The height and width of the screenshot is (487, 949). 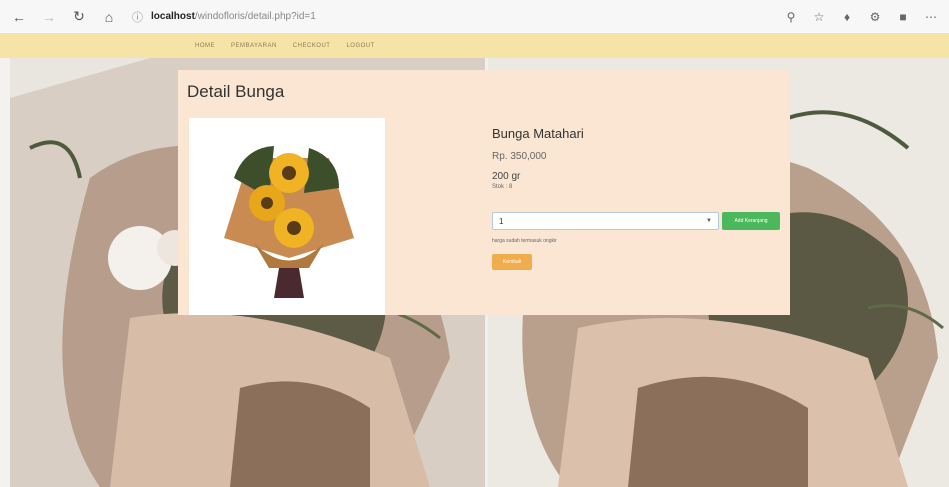 What do you see at coordinates (501, 221) in the screenshot?
I see `quantity-value: 1` at bounding box center [501, 221].